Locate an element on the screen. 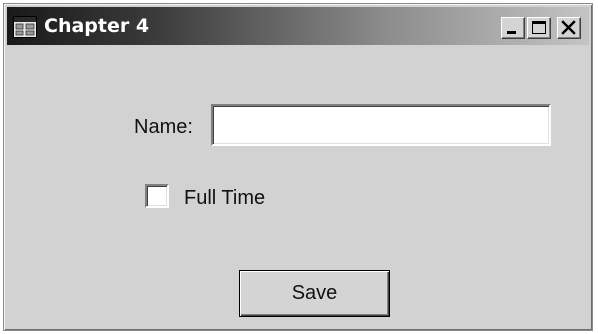 Image resolution: width=598 pixels, height=334 pixels. name-label: Name: is located at coordinates (163, 127).